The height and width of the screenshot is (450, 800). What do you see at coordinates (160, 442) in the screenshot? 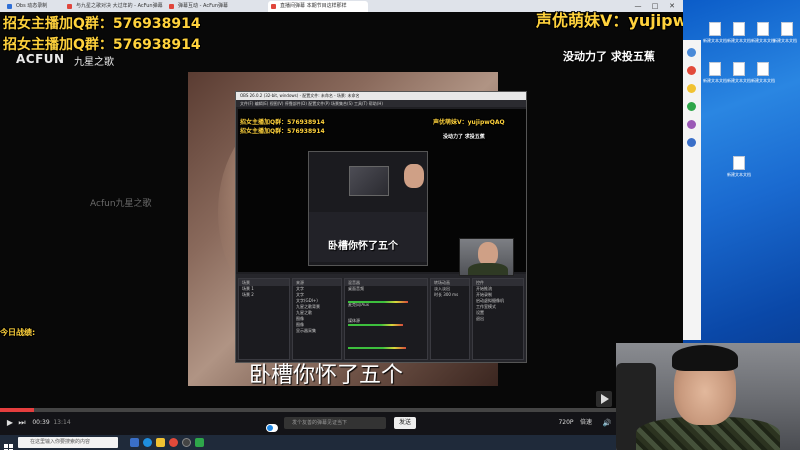
I see `explorer-icon` at bounding box center [160, 442].